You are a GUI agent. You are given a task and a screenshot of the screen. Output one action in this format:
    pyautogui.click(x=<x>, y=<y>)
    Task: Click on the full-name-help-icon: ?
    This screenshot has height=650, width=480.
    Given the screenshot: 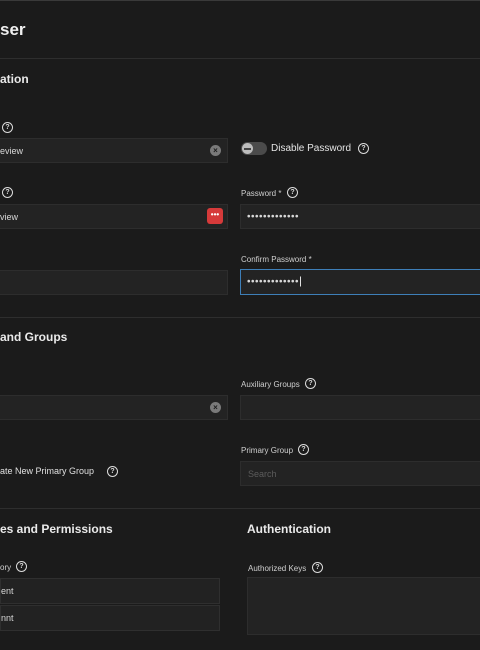 What is the action you would take?
    pyautogui.click(x=7, y=127)
    